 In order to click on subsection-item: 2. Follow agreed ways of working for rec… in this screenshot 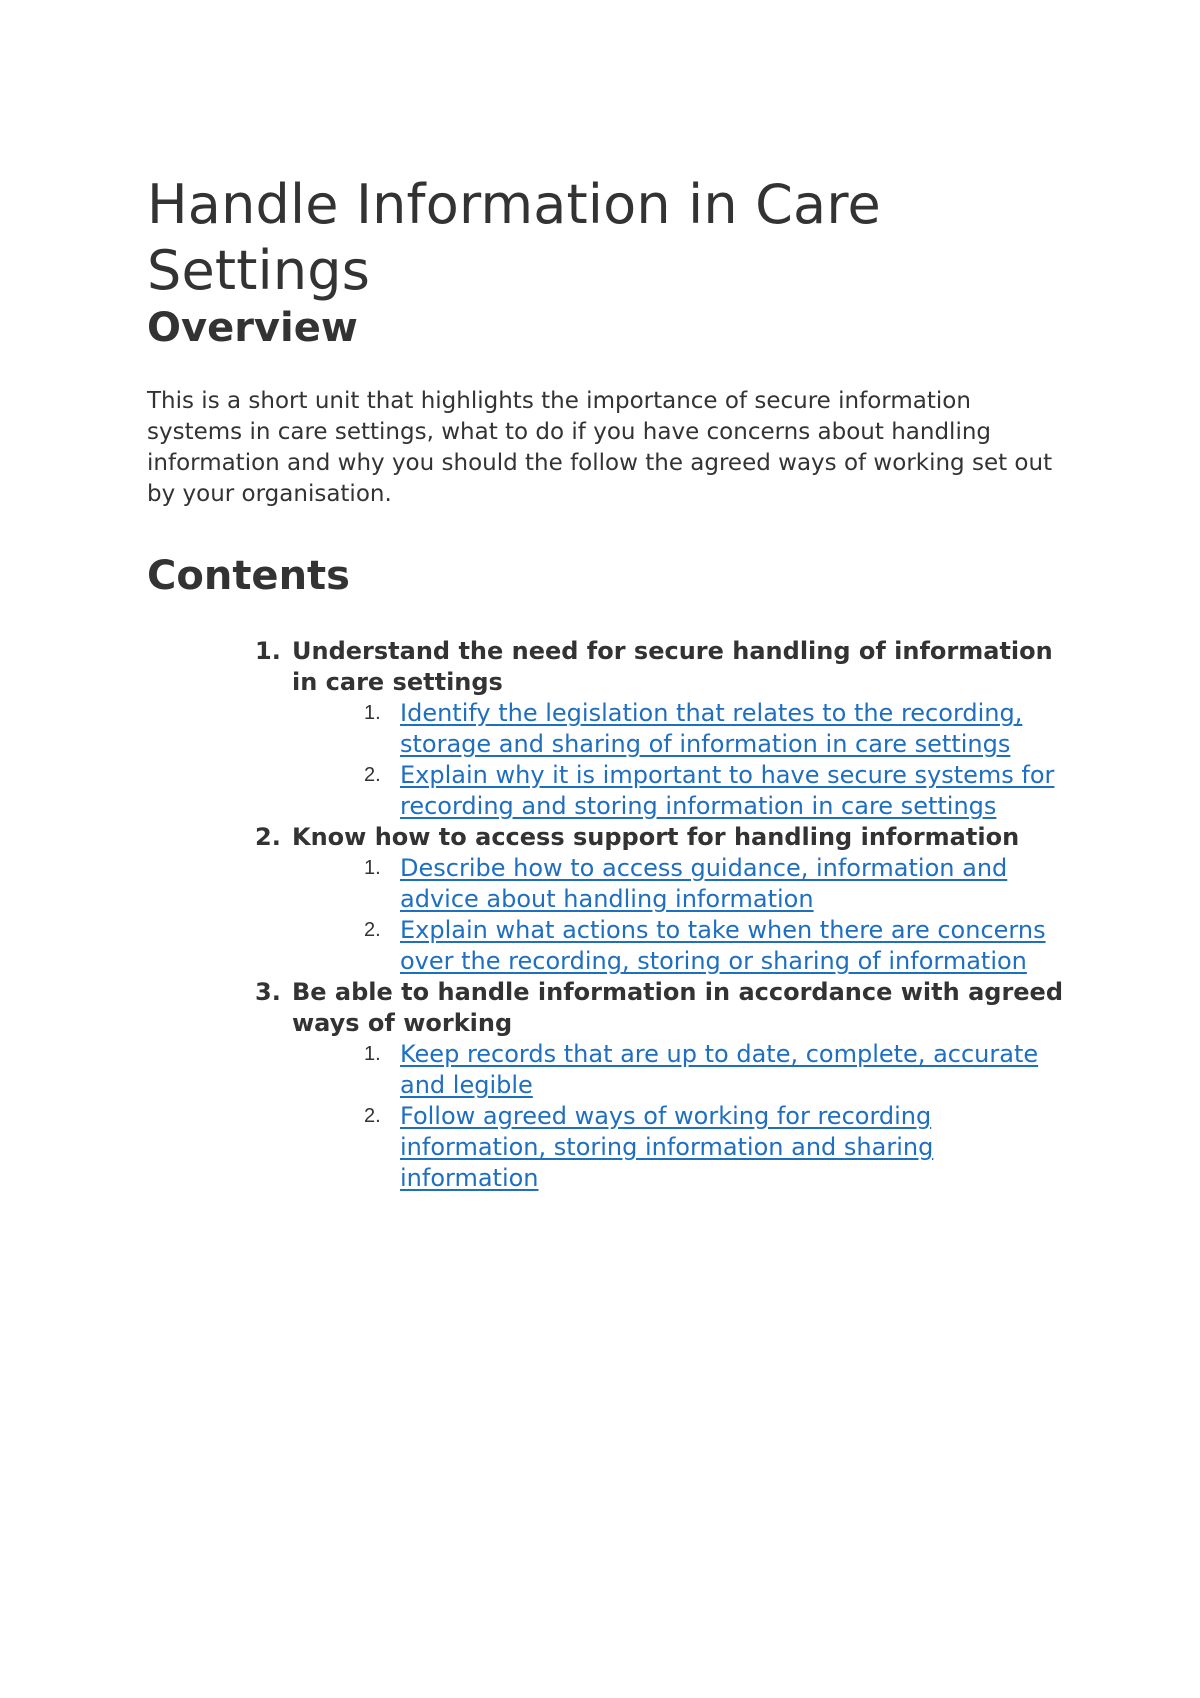, I will do `click(679, 1147)`.